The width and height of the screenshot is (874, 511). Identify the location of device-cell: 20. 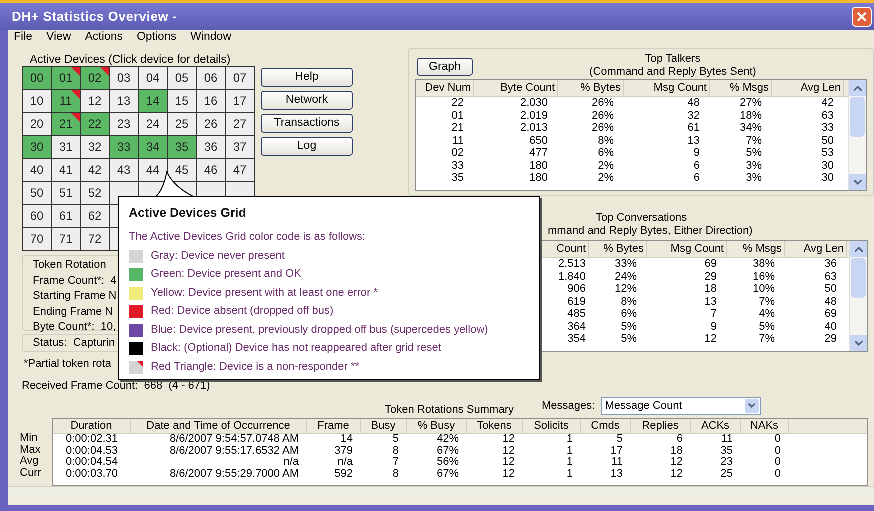
(37, 124).